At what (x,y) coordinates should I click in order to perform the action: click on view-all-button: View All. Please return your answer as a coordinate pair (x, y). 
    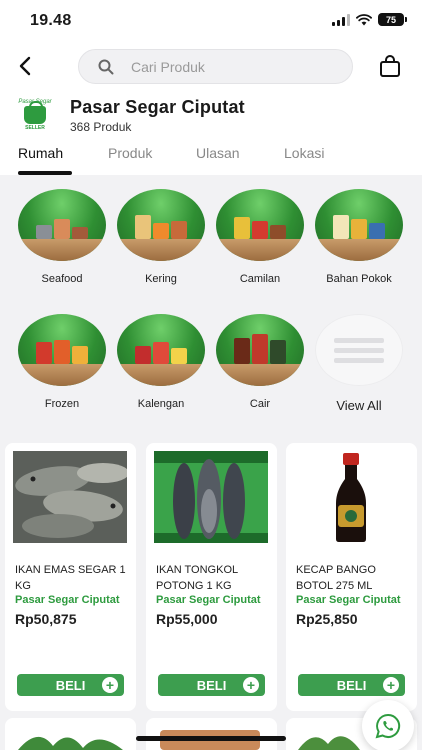
    Looking at the image, I should click on (359, 363).